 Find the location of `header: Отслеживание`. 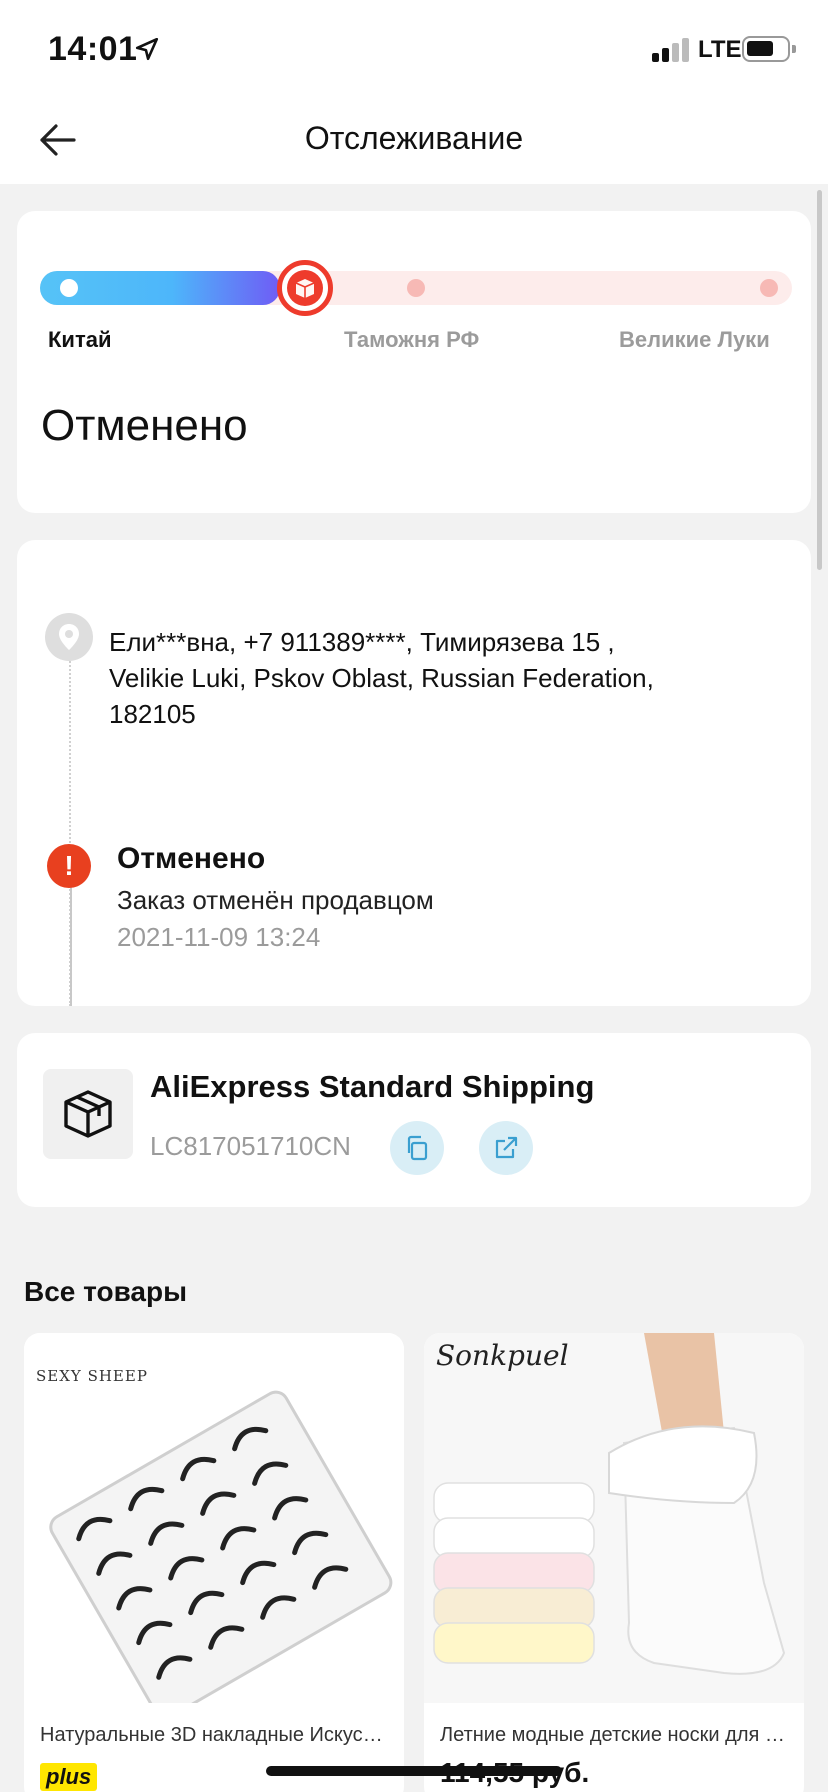

header: Отслеживание is located at coordinates (414, 142).